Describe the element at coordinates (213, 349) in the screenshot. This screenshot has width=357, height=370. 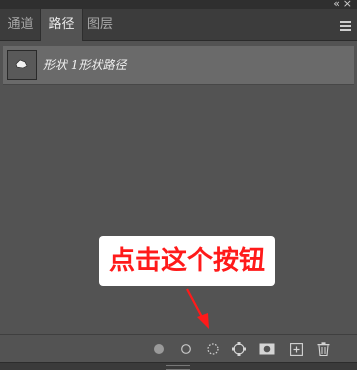
I see `load-as-selection-icon` at that location.